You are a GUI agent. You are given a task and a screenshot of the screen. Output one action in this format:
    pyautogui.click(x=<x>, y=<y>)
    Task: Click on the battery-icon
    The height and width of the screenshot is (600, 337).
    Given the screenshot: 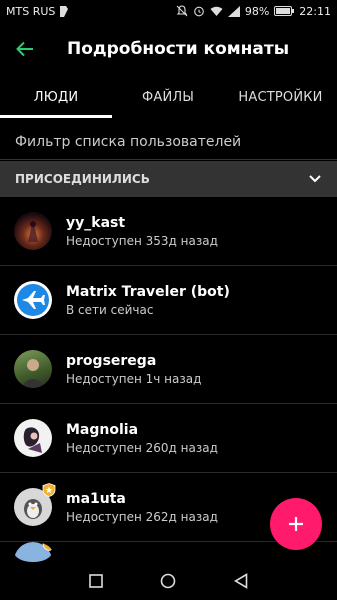 What is the action you would take?
    pyautogui.click(x=284, y=11)
    